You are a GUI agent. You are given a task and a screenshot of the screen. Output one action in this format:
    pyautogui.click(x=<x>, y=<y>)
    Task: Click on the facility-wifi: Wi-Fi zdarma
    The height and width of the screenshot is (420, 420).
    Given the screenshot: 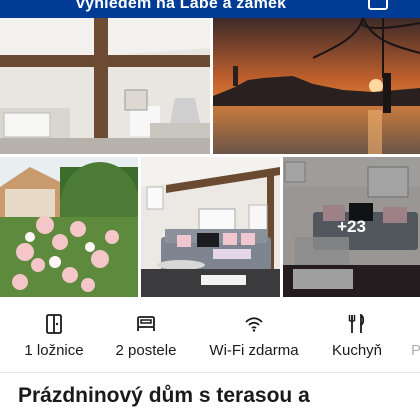 What is the action you would take?
    pyautogui.click(x=254, y=335)
    